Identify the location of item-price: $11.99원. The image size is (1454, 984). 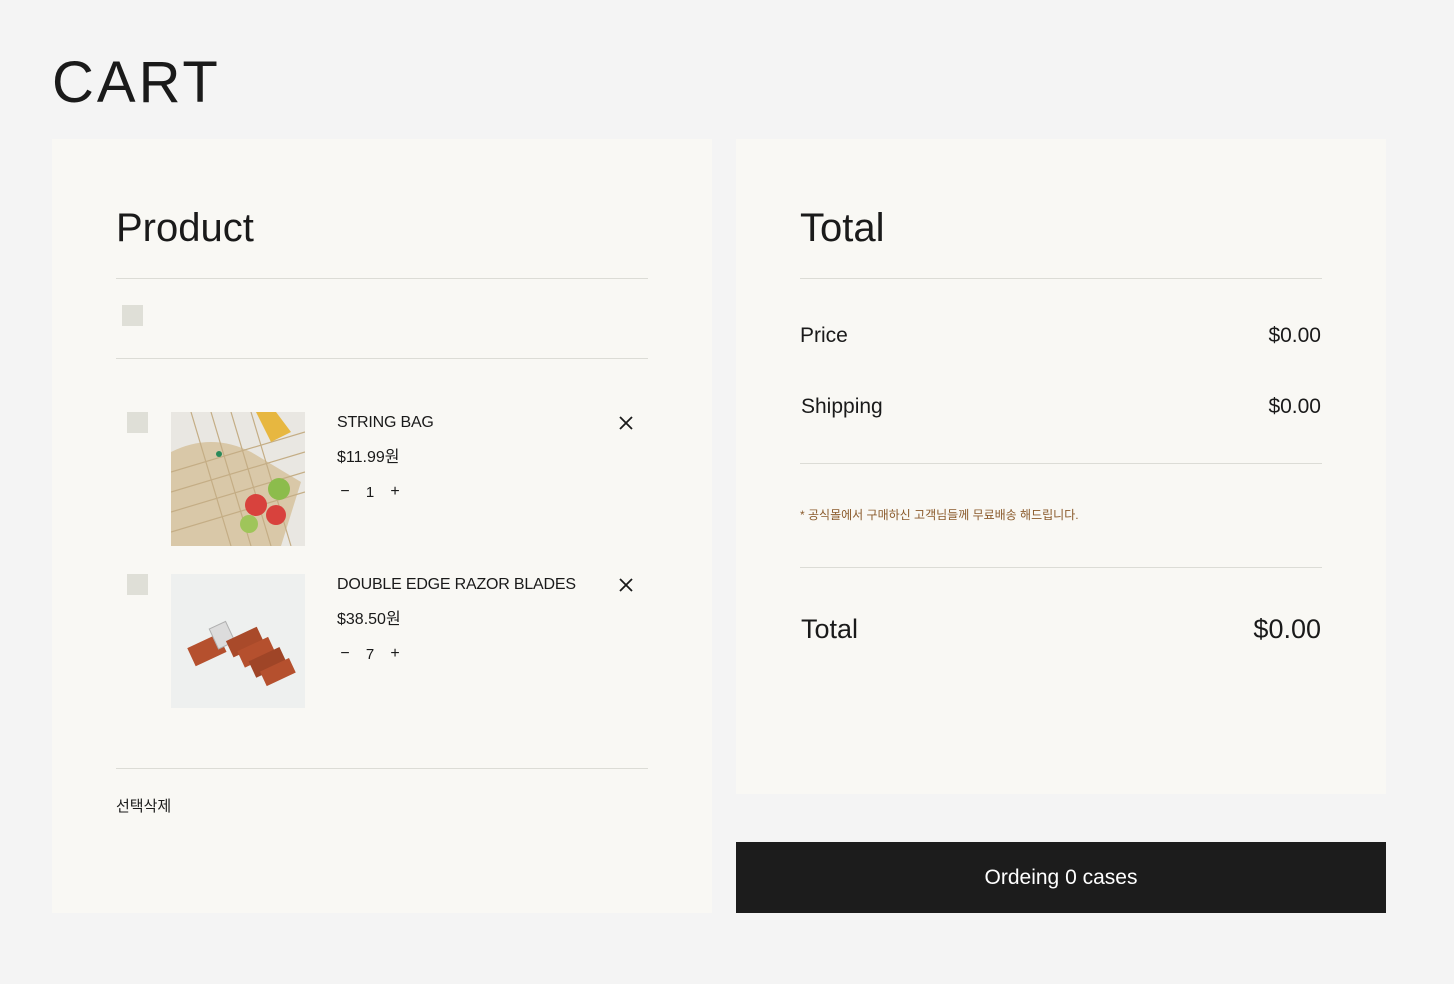
(368, 457).